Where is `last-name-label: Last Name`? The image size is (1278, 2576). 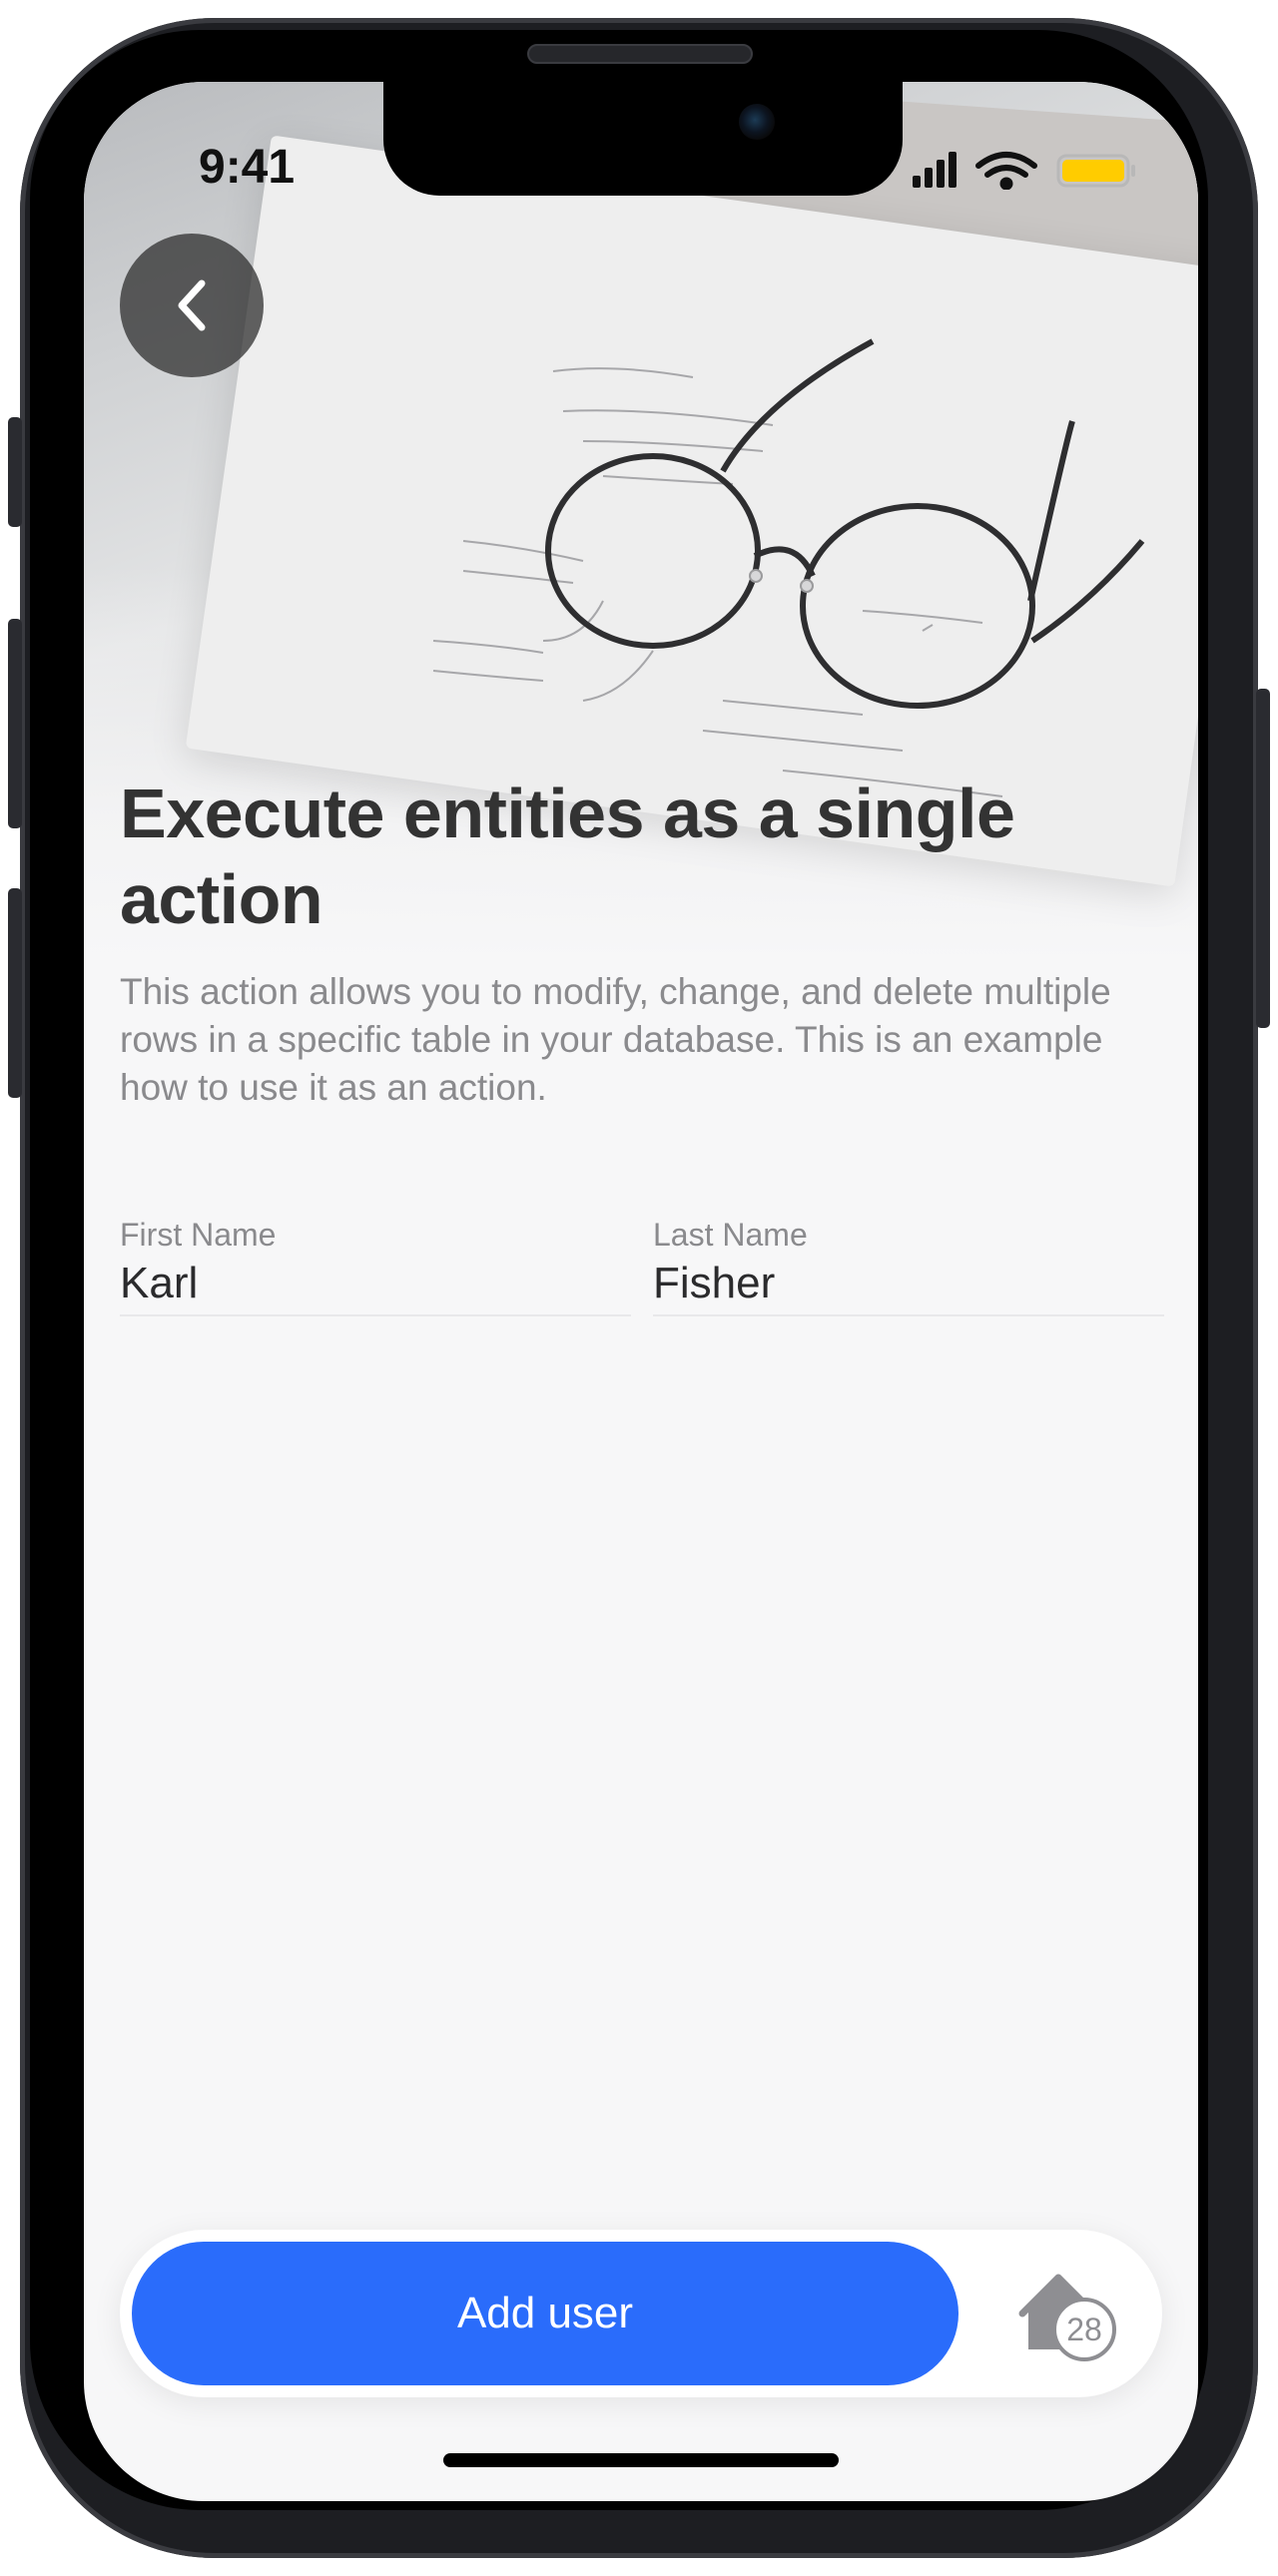
last-name-label: Last Name is located at coordinates (730, 1235).